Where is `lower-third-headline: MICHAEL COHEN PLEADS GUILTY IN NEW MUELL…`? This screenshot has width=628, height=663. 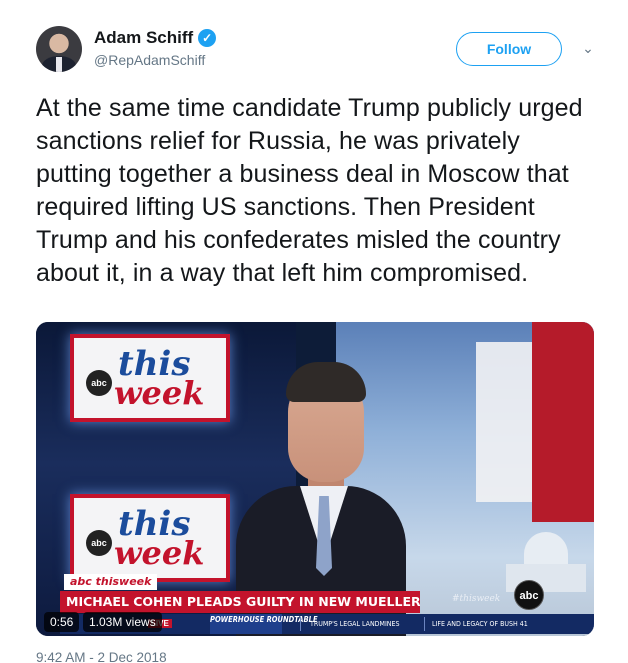
lower-third-headline: MICHAEL COHEN PLEADS GUILTY IN NEW MUELL… is located at coordinates (240, 602).